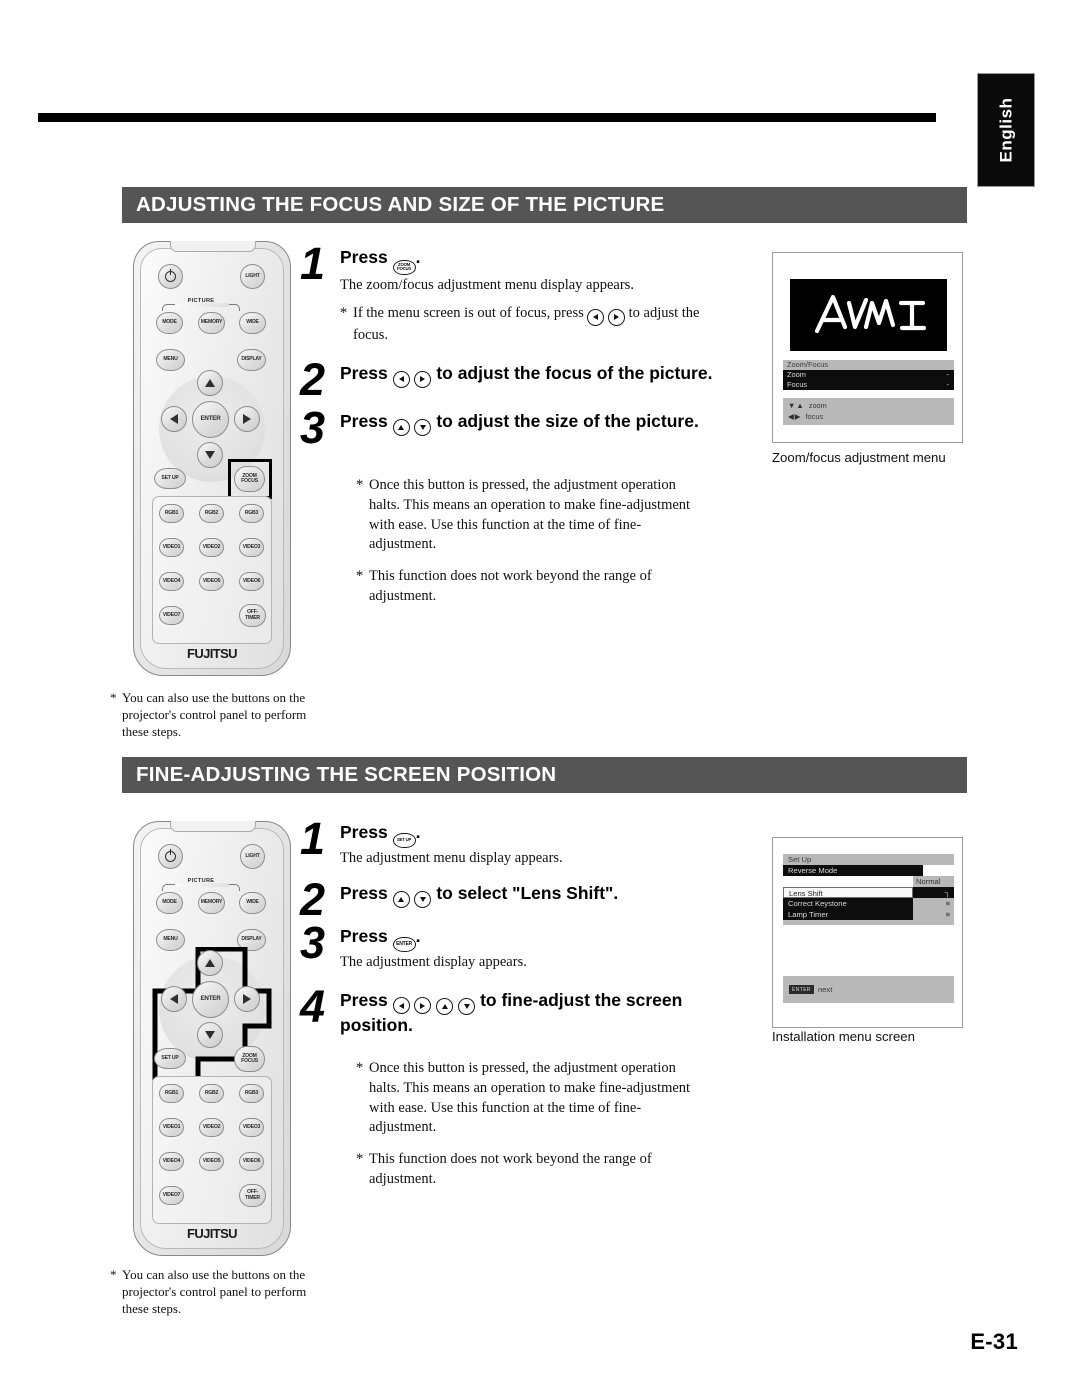 This screenshot has width=1080, height=1397. I want to click on step-content: Press to adjust the size of the picture., so click(530, 421).